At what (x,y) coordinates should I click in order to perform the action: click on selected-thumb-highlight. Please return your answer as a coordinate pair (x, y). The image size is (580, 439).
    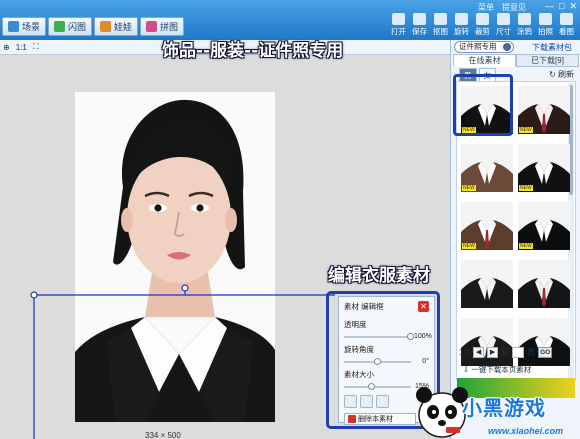
    Looking at the image, I should click on (483, 105).